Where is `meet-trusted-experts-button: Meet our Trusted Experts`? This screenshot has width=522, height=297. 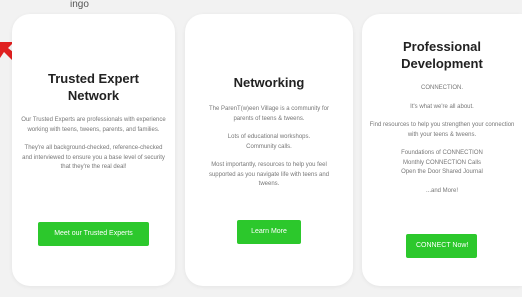
meet-trusted-experts-button: Meet our Trusted Experts is located at coordinates (93, 234).